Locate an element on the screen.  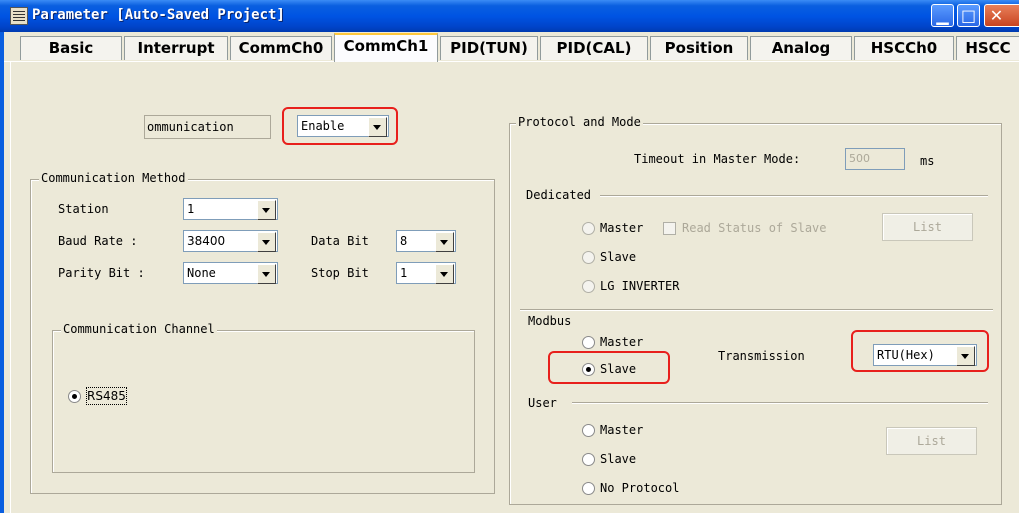
dedicated-title: Dedicated is located at coordinates (559, 195).